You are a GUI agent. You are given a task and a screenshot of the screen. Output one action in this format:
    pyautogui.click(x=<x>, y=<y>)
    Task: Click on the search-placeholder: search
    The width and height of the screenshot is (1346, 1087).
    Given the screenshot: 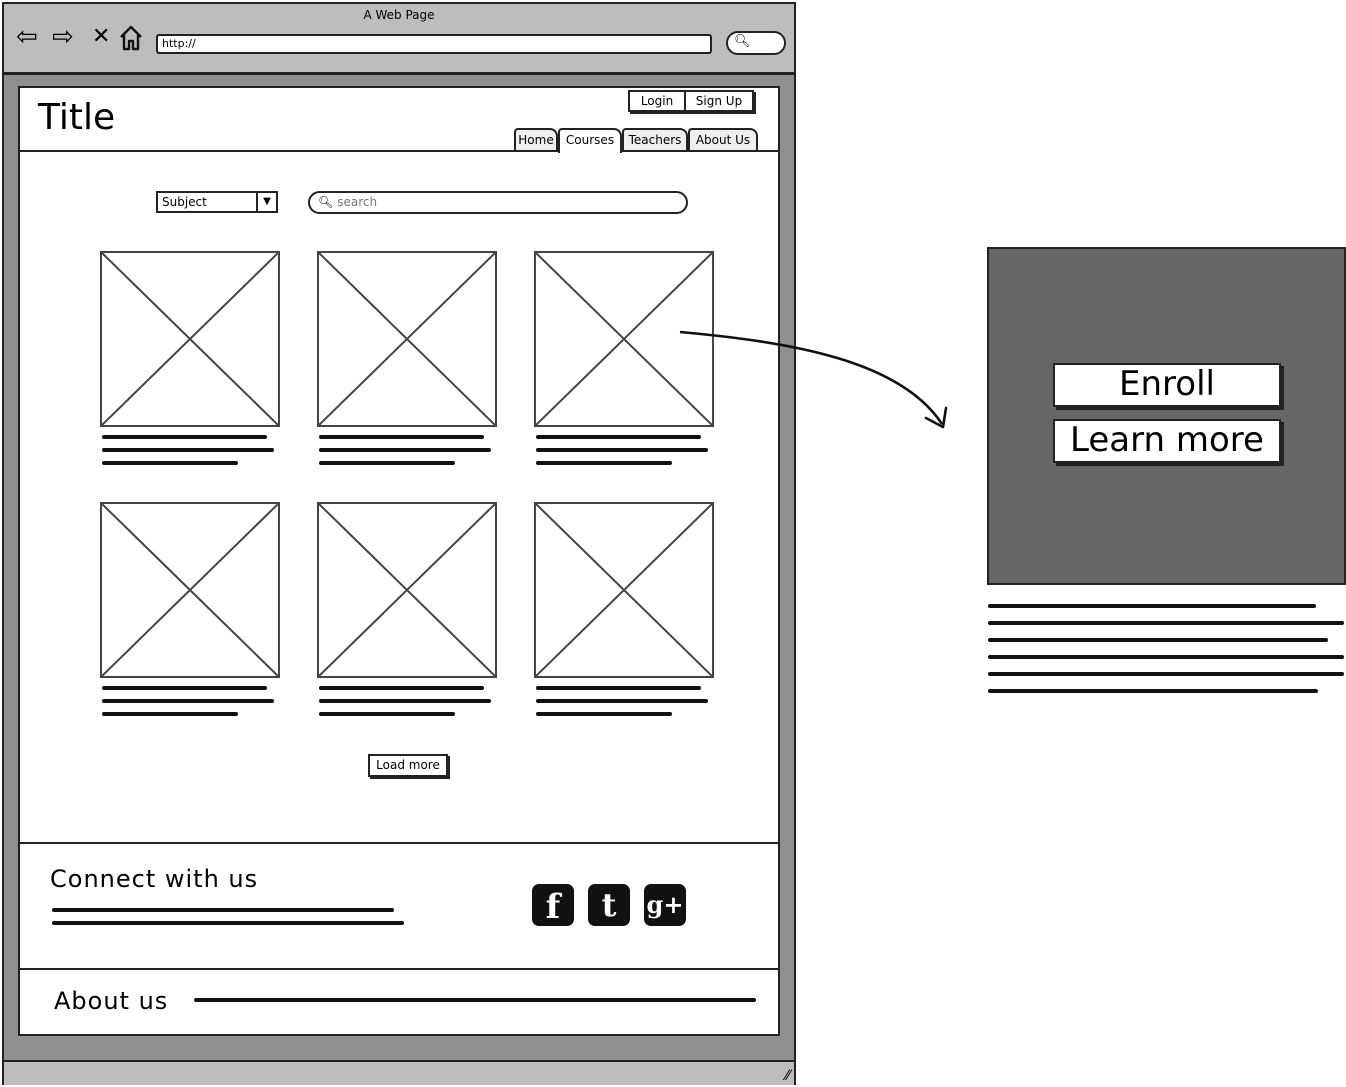 What is the action you would take?
    pyautogui.click(x=357, y=202)
    